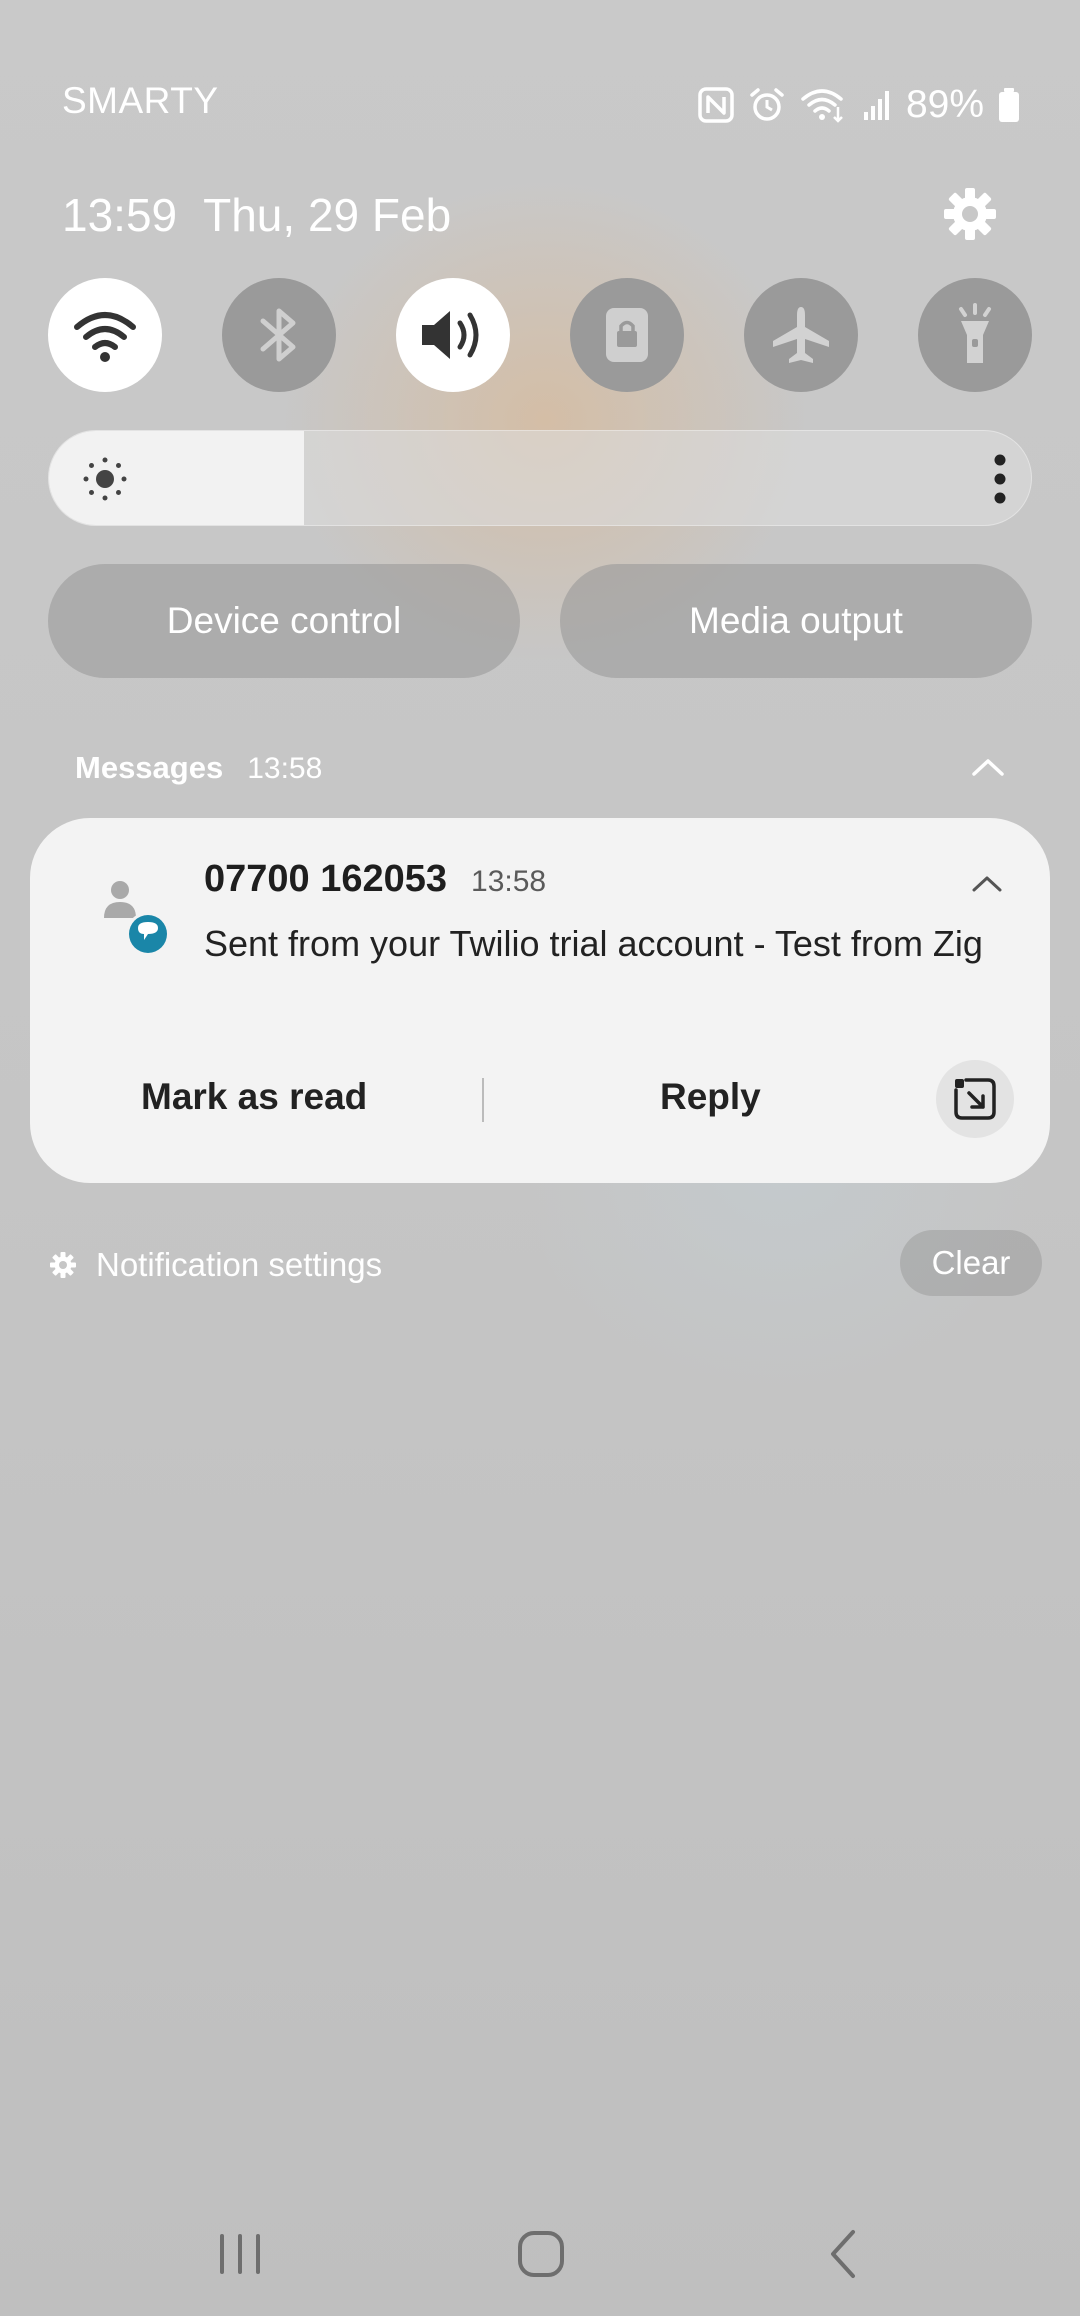 This screenshot has height=2316, width=1080. What do you see at coordinates (285, 768) in the screenshot?
I see `group-time: 13:58` at bounding box center [285, 768].